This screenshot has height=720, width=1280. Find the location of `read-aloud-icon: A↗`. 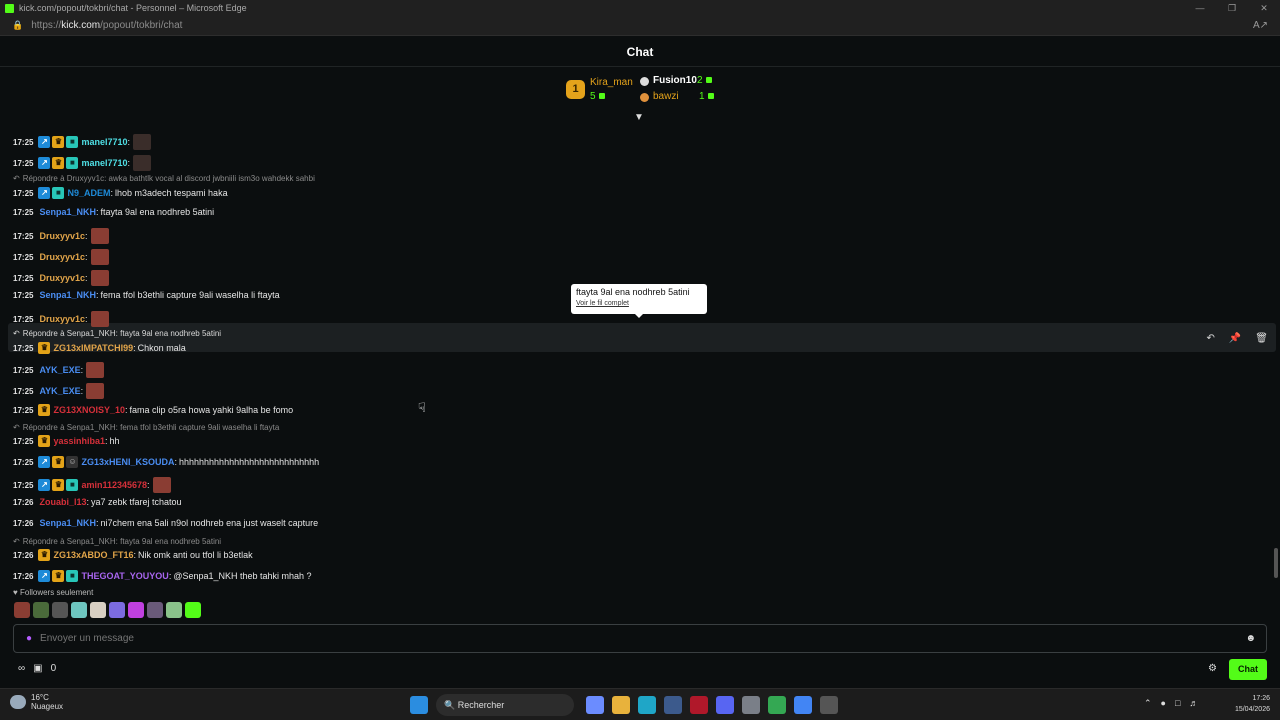

read-aloud-icon: A↗ is located at coordinates (1260, 25).